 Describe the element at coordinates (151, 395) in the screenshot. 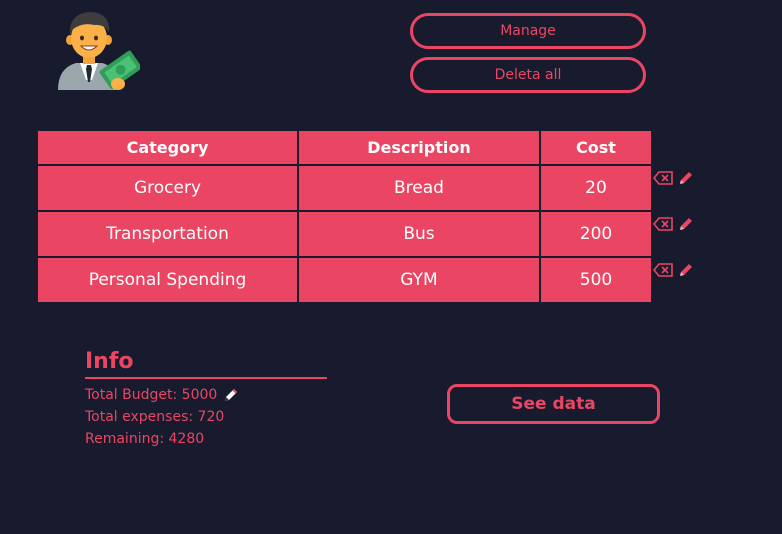

I see `total-budget-text: Total Budget: 5000` at that location.